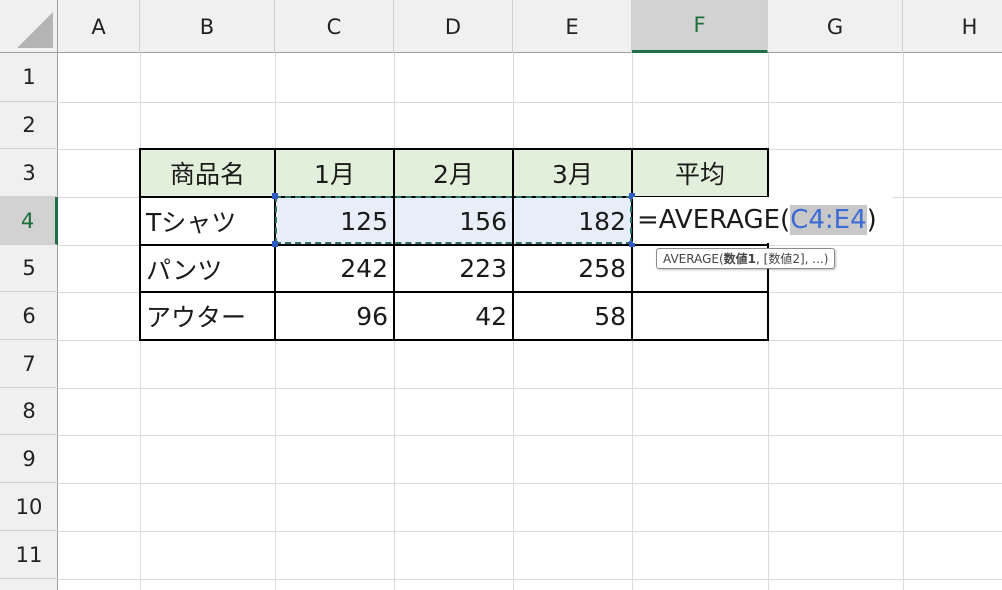  What do you see at coordinates (29, 77) in the screenshot?
I see `row-header-1: 1` at bounding box center [29, 77].